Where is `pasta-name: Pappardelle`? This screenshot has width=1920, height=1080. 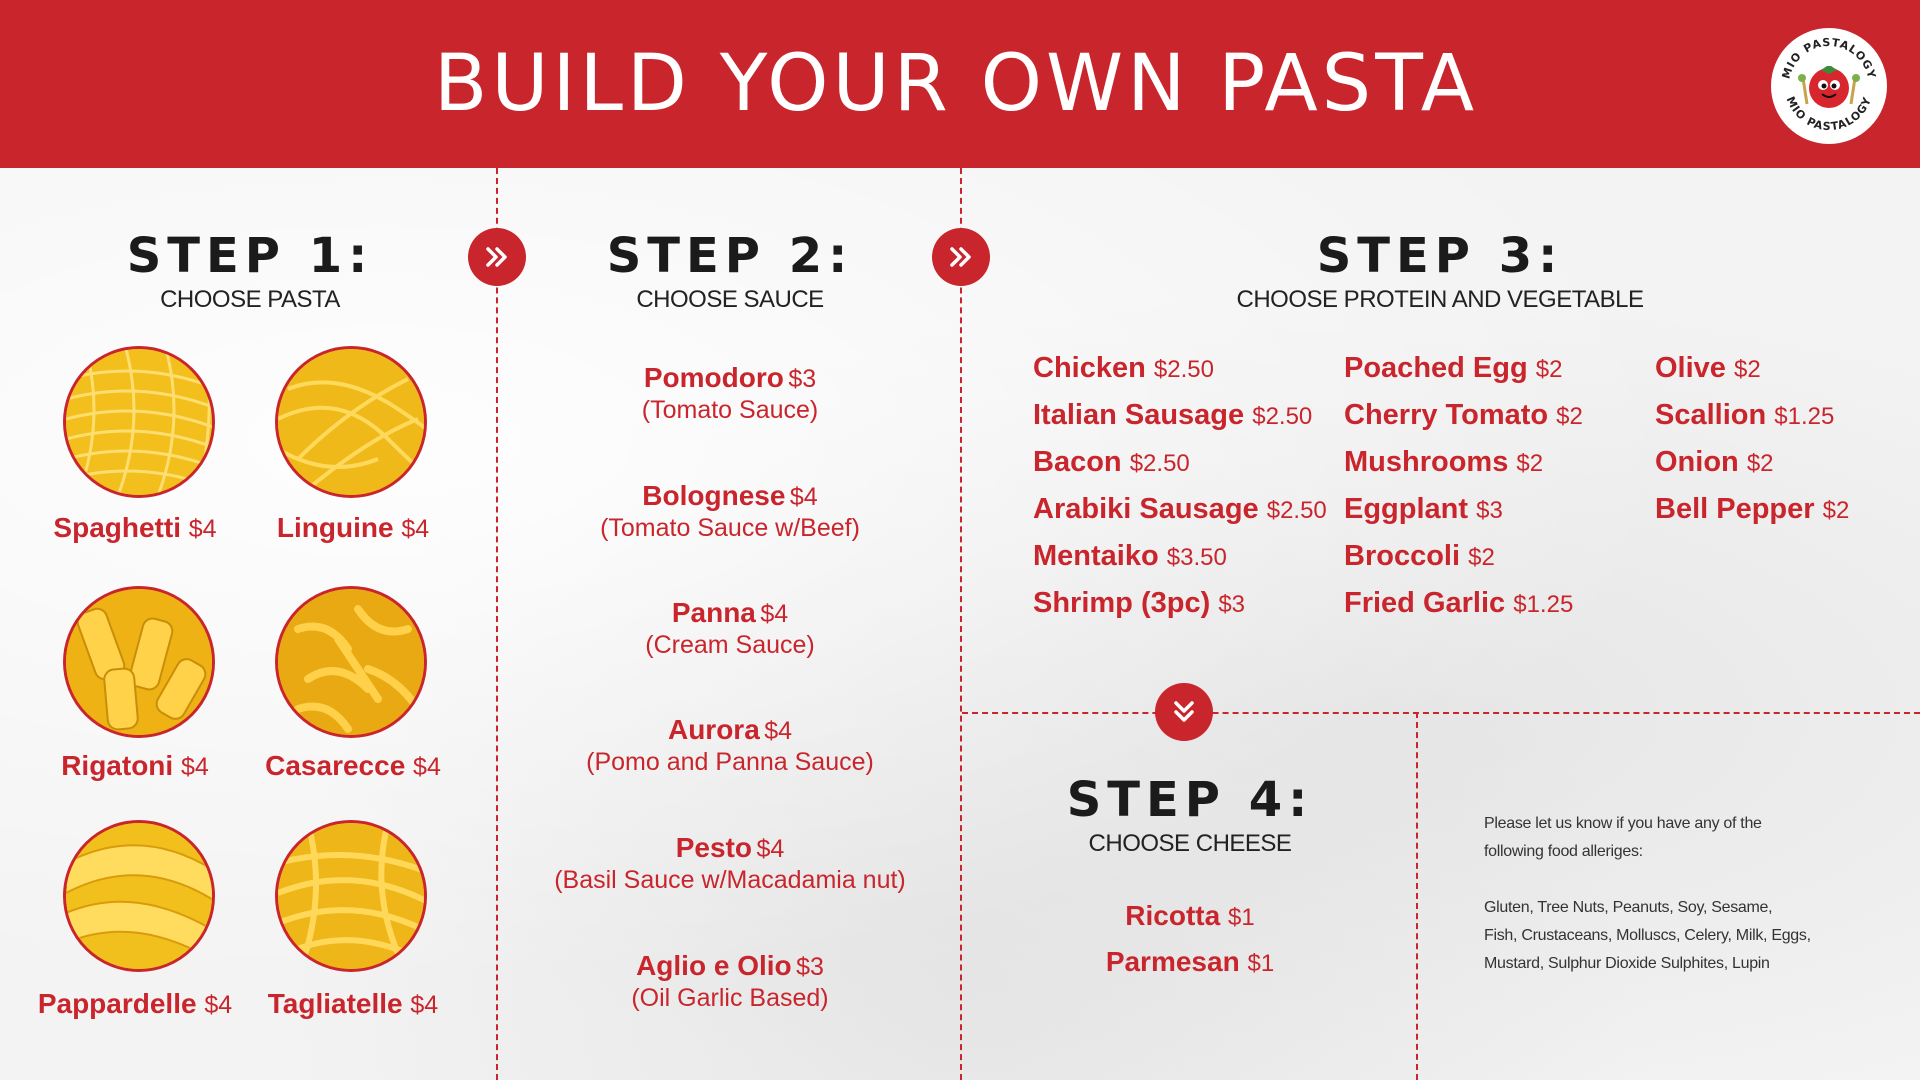
pasta-name: Pappardelle is located at coordinates (117, 1003).